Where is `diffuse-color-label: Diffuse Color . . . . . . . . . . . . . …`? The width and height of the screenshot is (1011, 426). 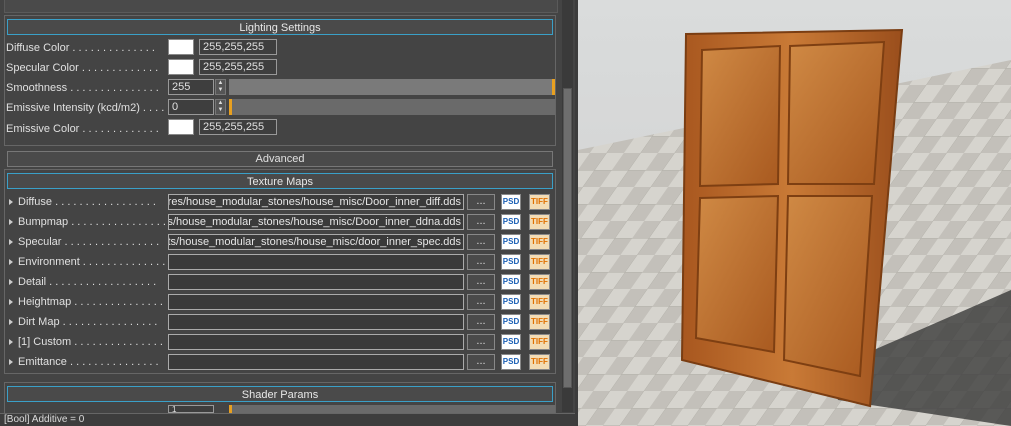
diffuse-color-label: Diffuse Color . . . . . . . . . . . . . … is located at coordinates (80, 48).